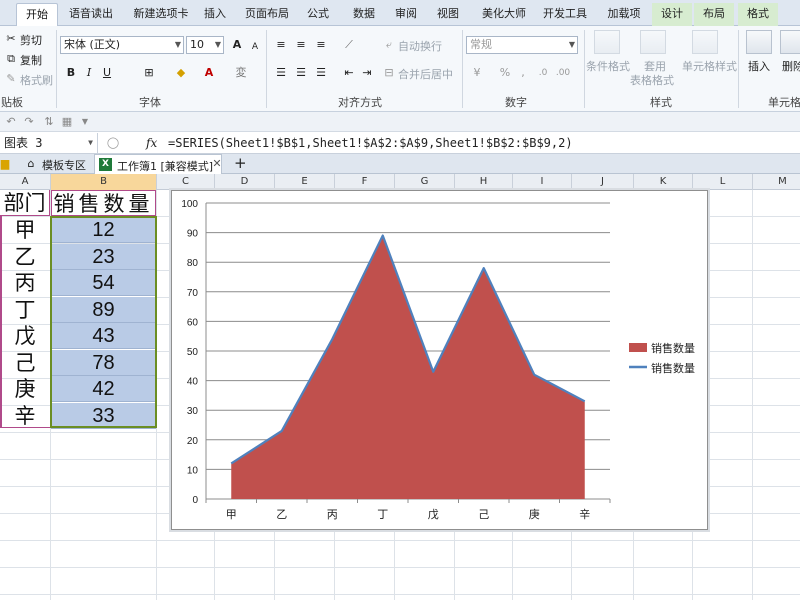  What do you see at coordinates (7, 164) in the screenshot?
I see `folder-icon: ▆` at bounding box center [7, 164].